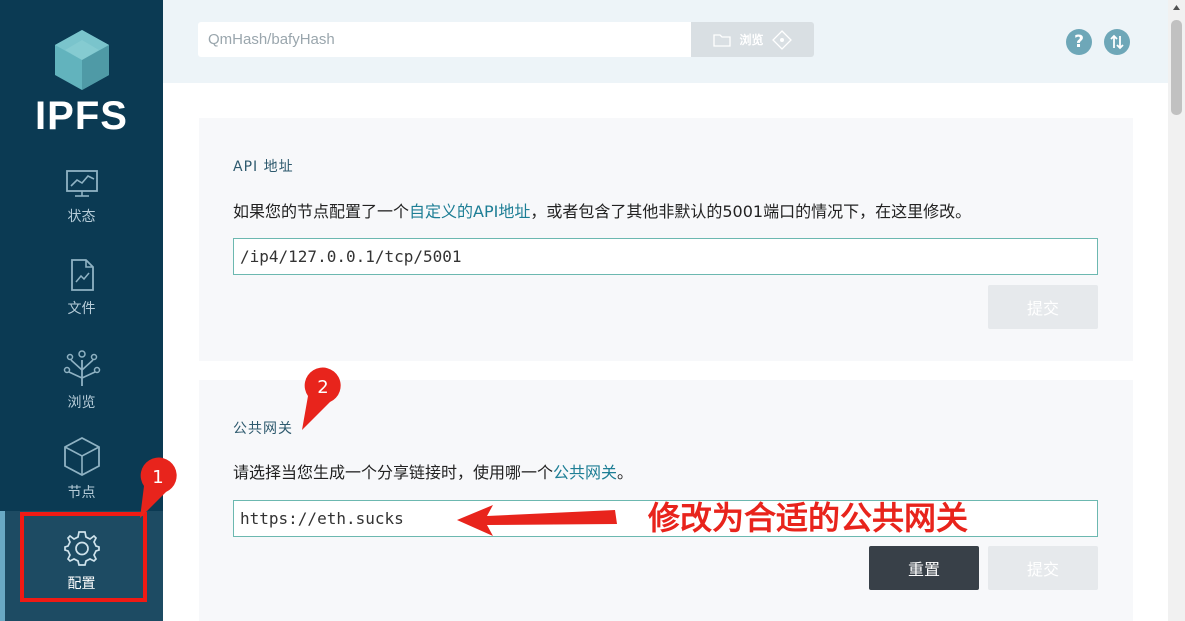 This screenshot has width=1185, height=621. I want to click on browse-button: 浏览, so click(752, 39).